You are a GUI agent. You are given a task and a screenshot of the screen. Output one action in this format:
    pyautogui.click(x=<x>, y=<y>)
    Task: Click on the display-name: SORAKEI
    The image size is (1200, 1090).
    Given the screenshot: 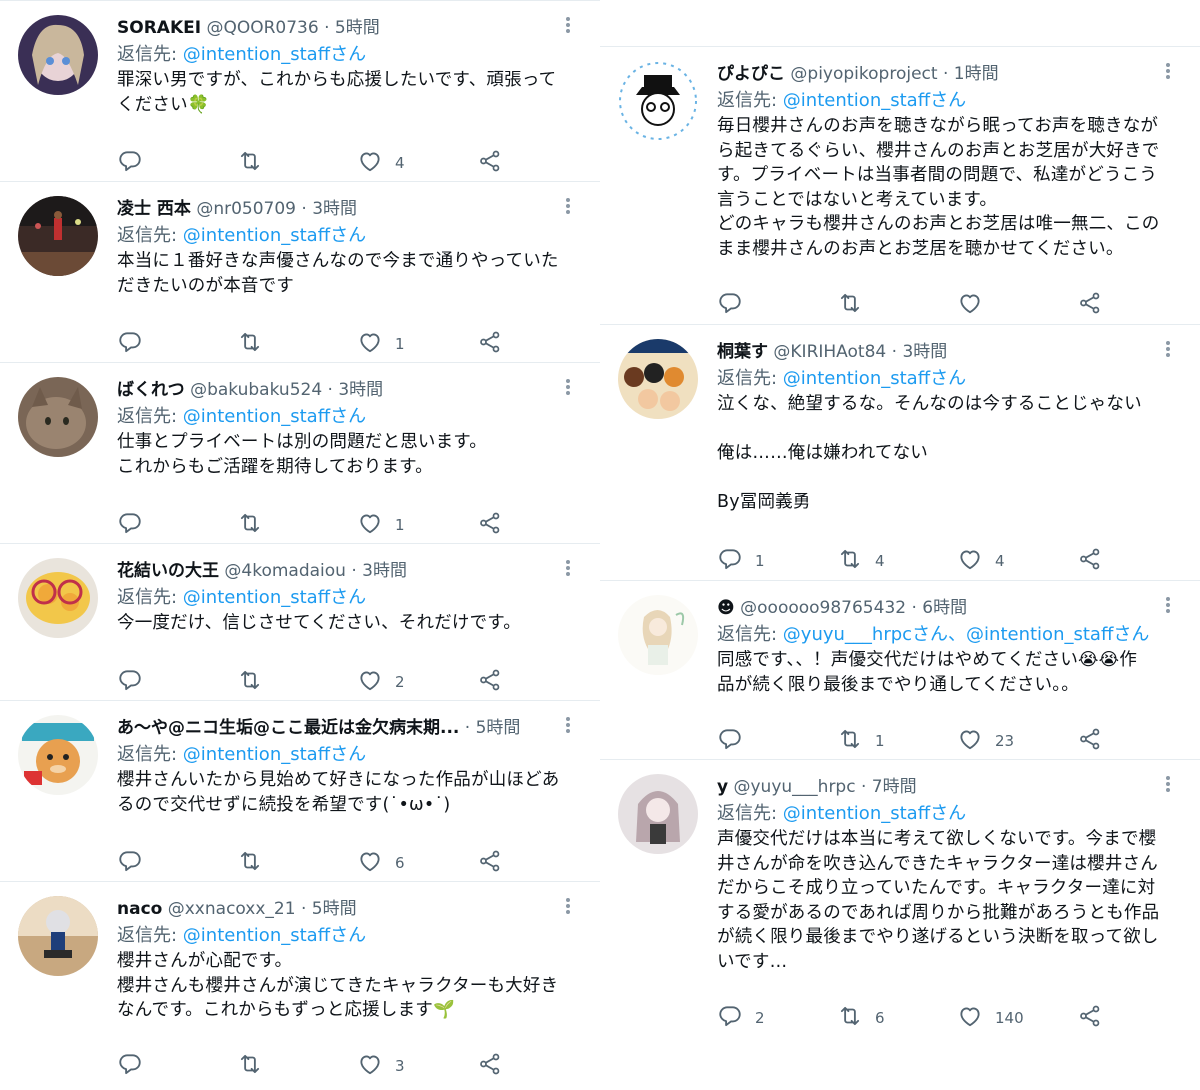 What is the action you would take?
    pyautogui.click(x=159, y=28)
    